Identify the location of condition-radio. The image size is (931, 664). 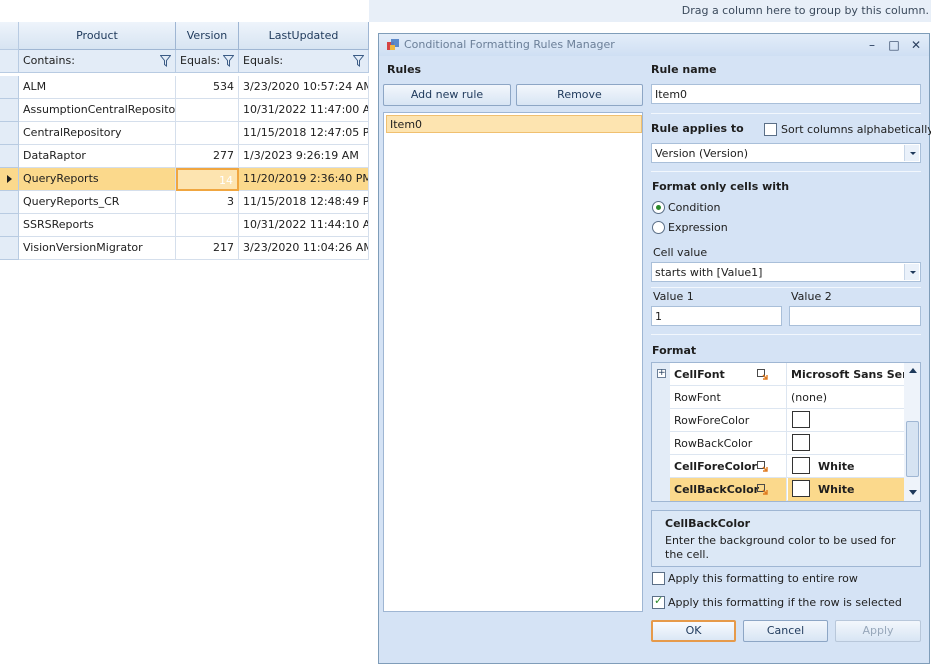
(658, 207).